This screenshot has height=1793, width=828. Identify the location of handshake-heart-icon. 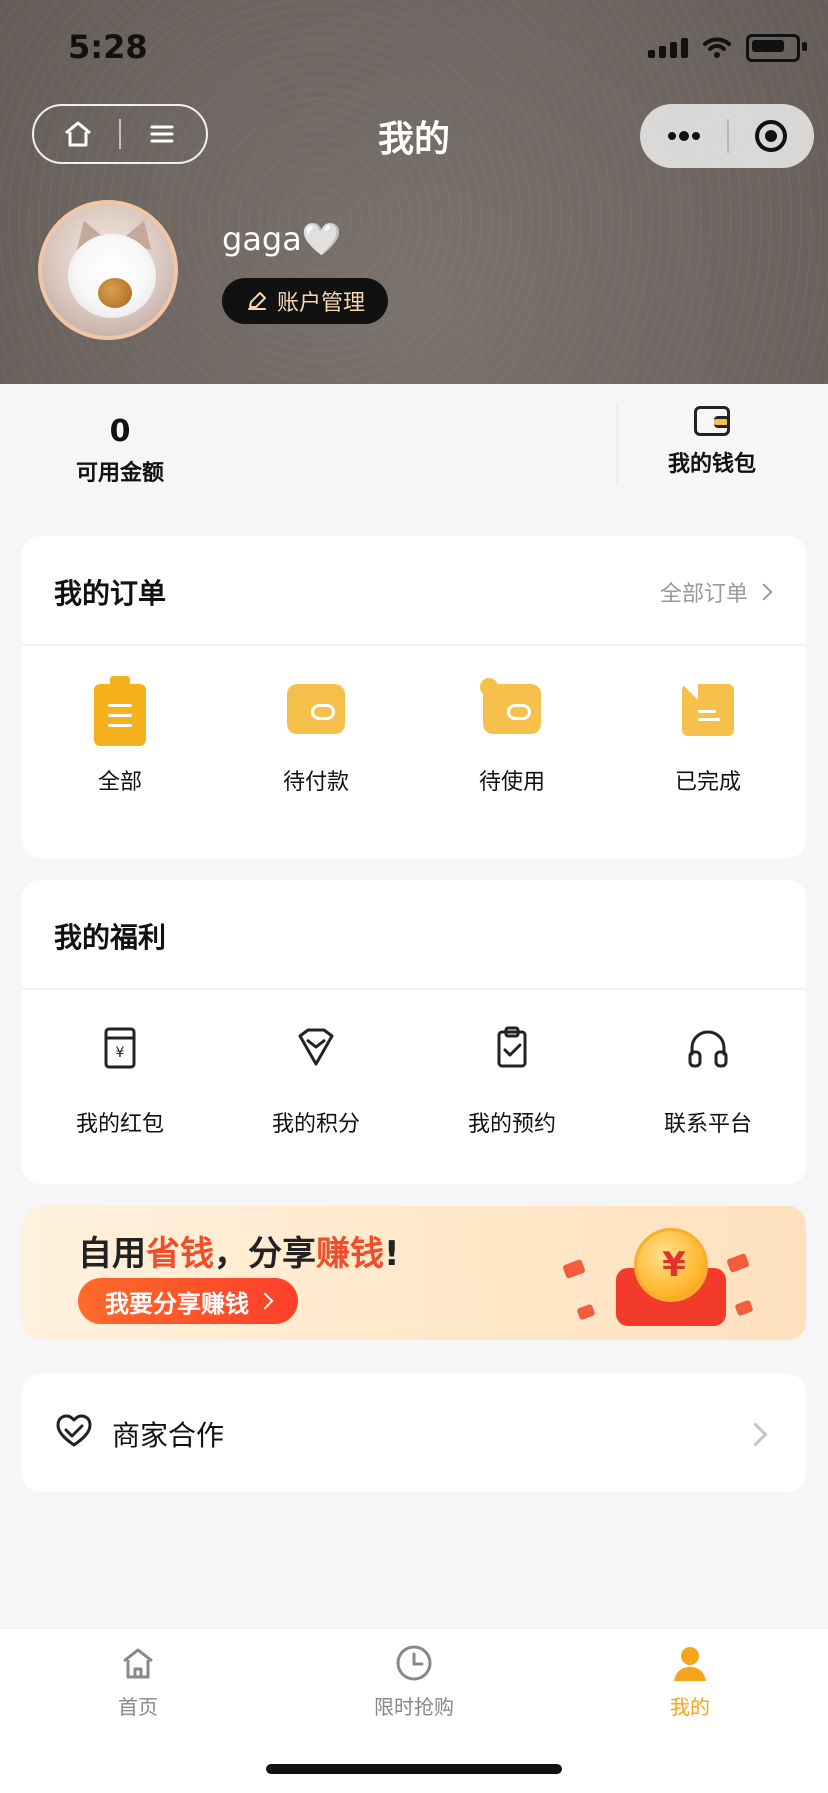
(74, 1430).